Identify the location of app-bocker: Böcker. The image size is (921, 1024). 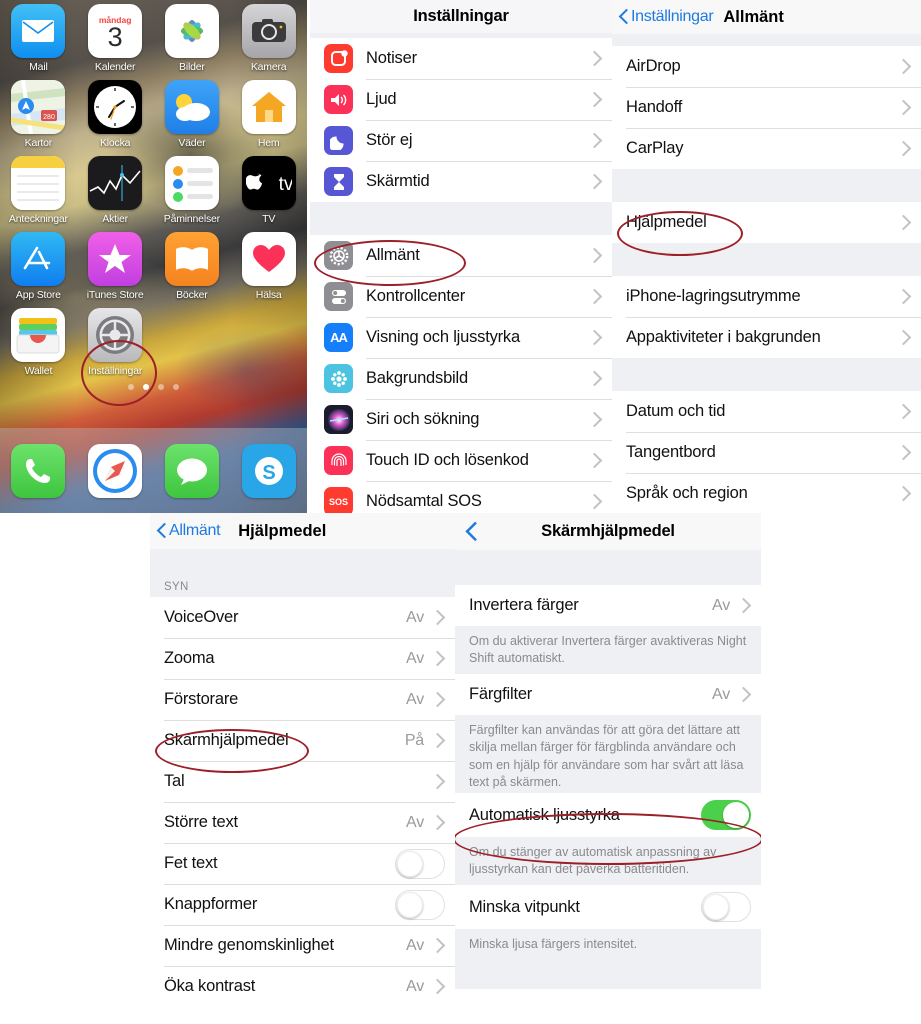
(192, 266).